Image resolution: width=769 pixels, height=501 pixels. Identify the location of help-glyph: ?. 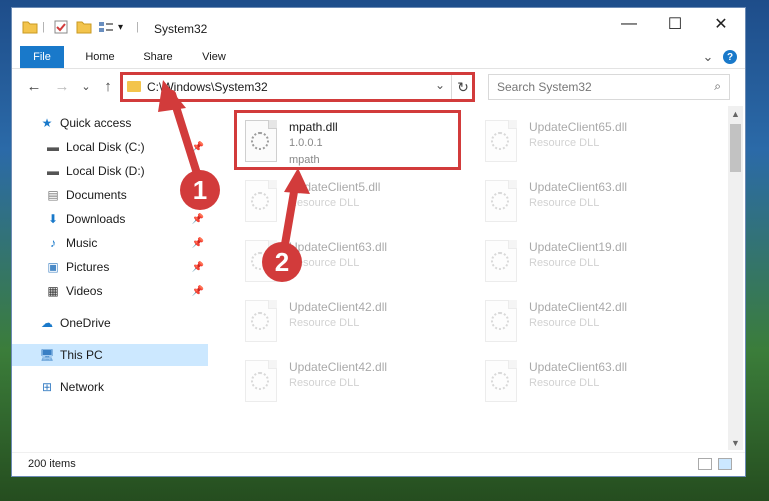
(730, 57).